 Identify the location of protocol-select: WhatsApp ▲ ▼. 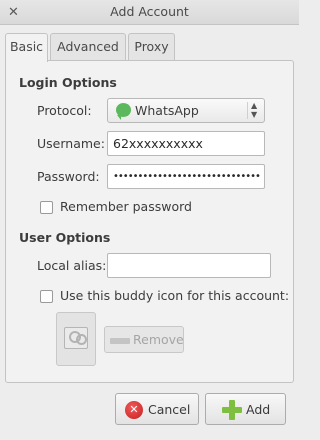
(186, 110).